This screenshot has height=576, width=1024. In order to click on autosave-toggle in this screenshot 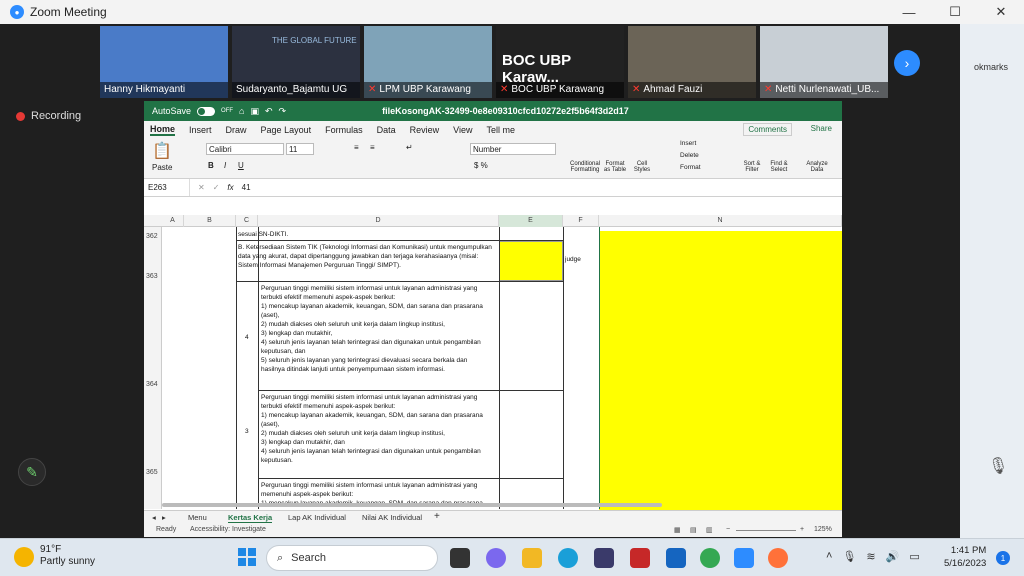, I will do `click(206, 111)`.